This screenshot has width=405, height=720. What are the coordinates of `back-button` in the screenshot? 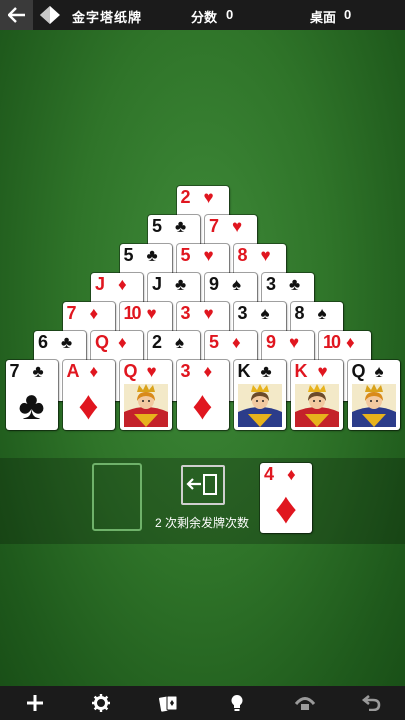 It's located at (16, 15).